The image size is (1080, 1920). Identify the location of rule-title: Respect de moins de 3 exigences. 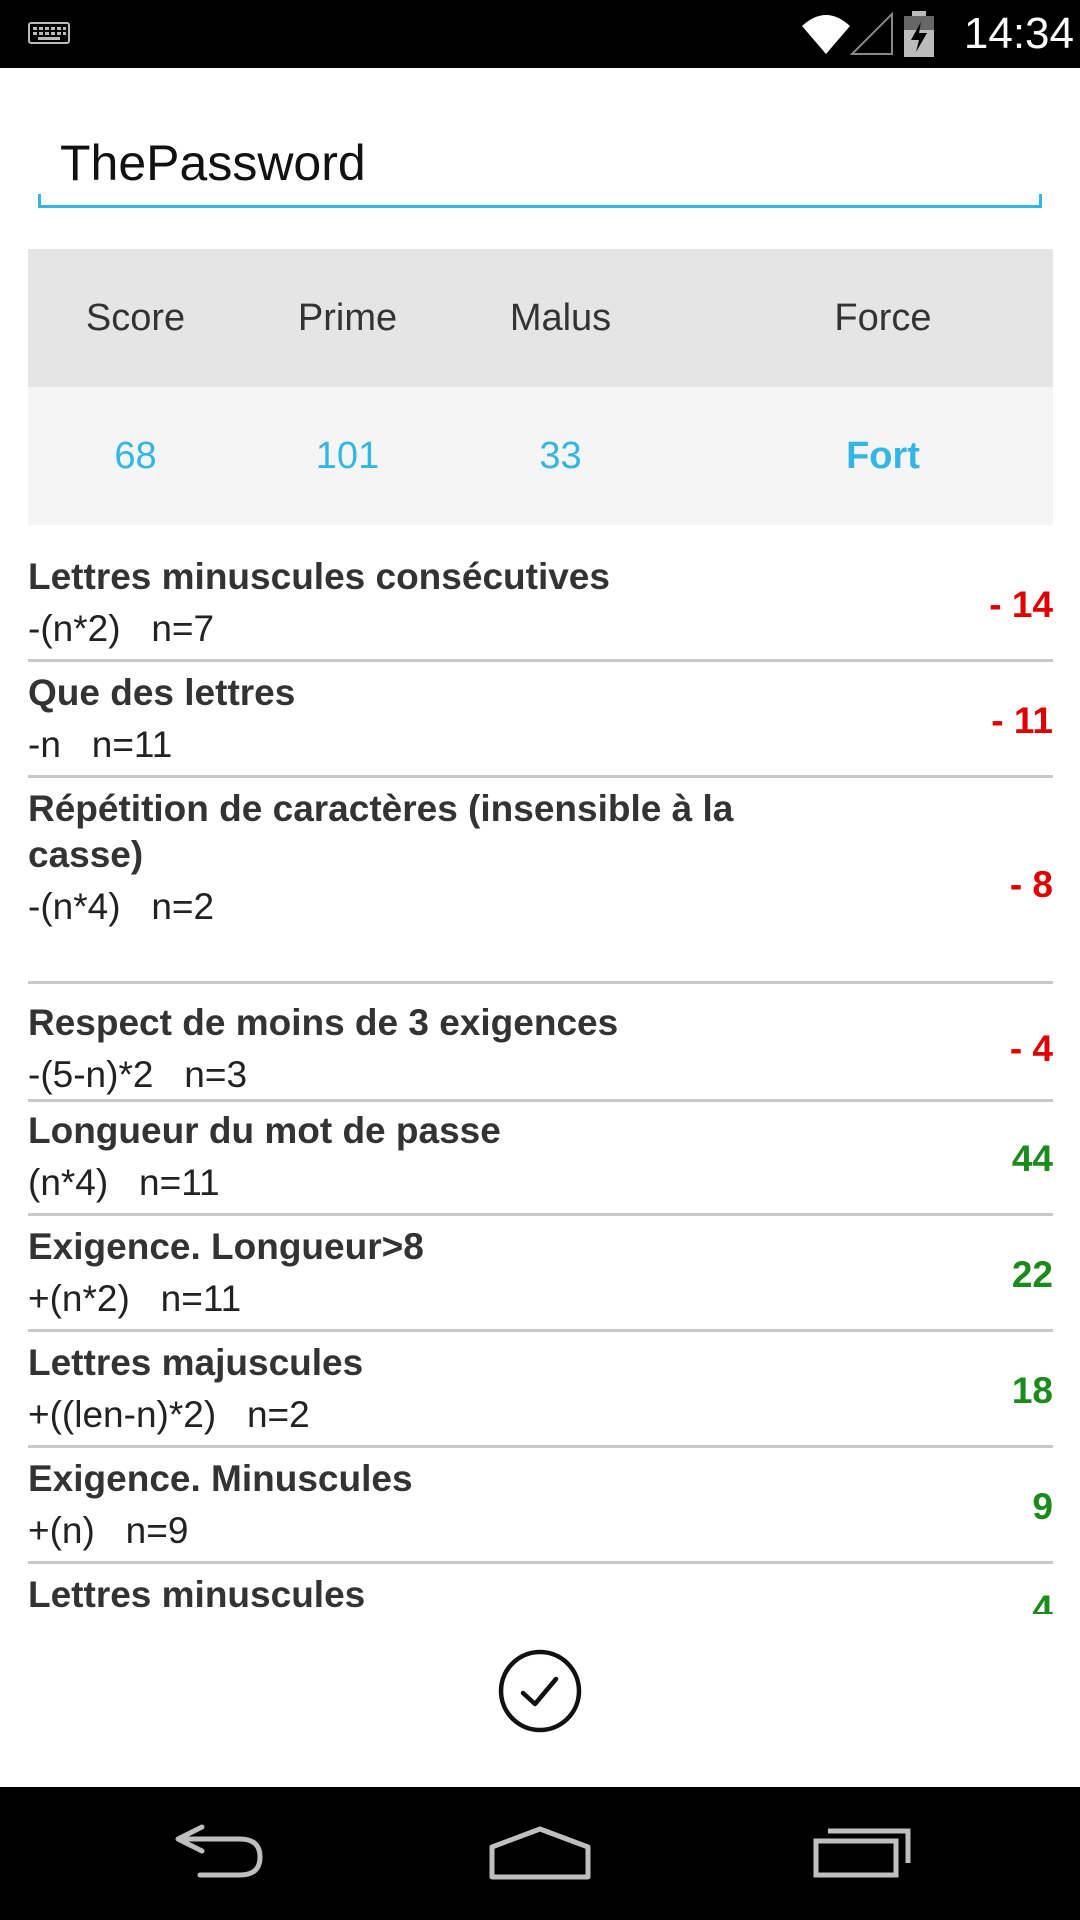
(323, 1022).